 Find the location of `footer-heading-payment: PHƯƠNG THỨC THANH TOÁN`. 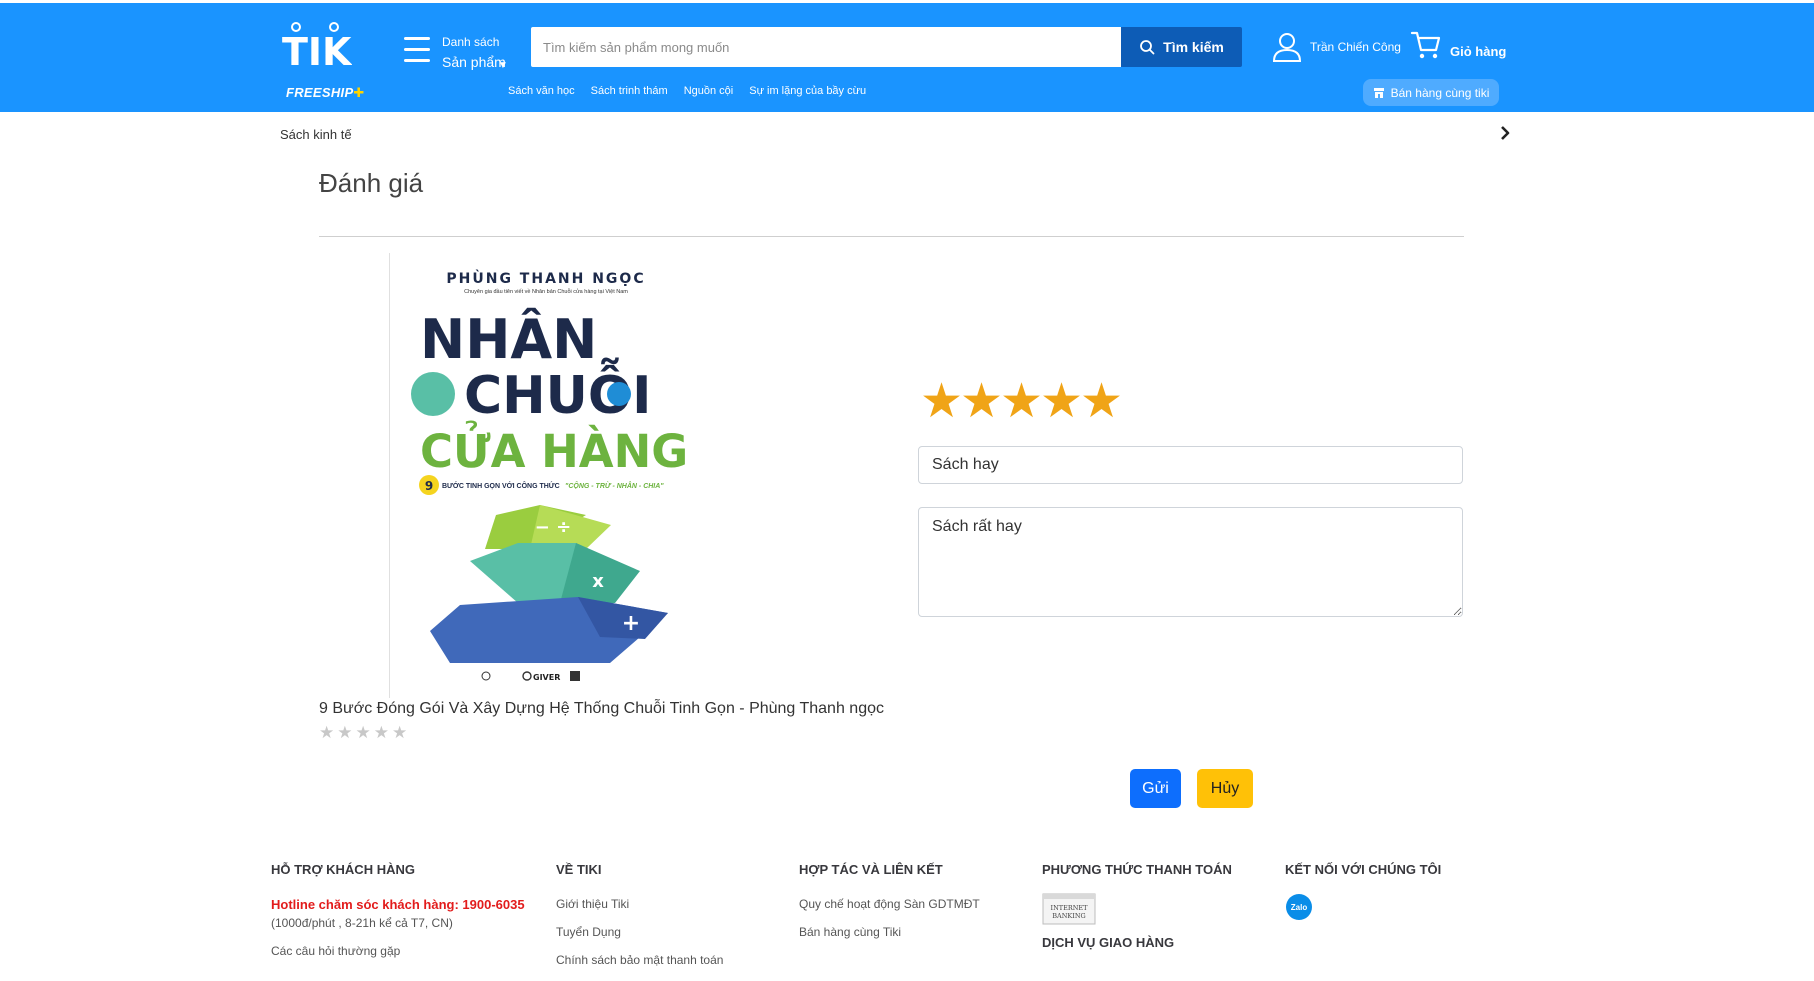

footer-heading-payment: PHƯƠNG THỨC THANH TOÁN is located at coordinates (1137, 869).